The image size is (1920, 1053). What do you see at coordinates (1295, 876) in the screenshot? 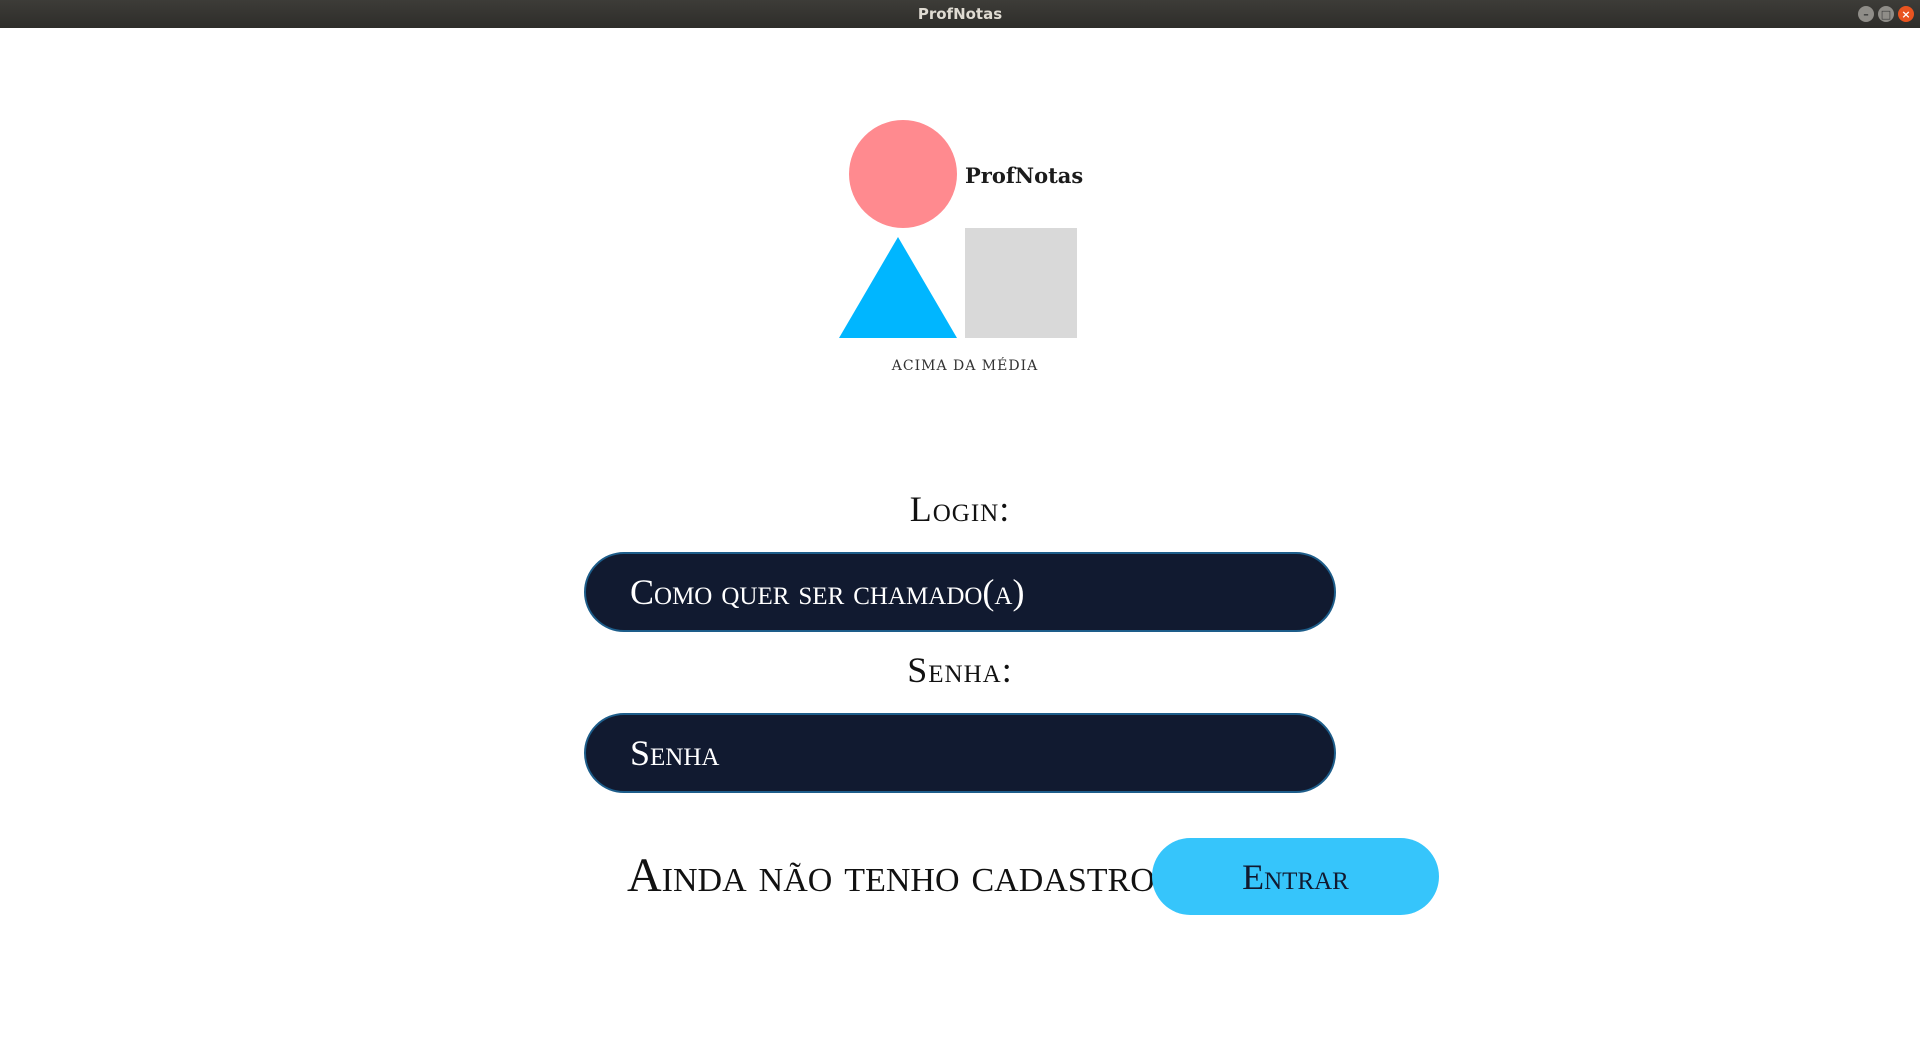
I see `enter-button: Entrar` at bounding box center [1295, 876].